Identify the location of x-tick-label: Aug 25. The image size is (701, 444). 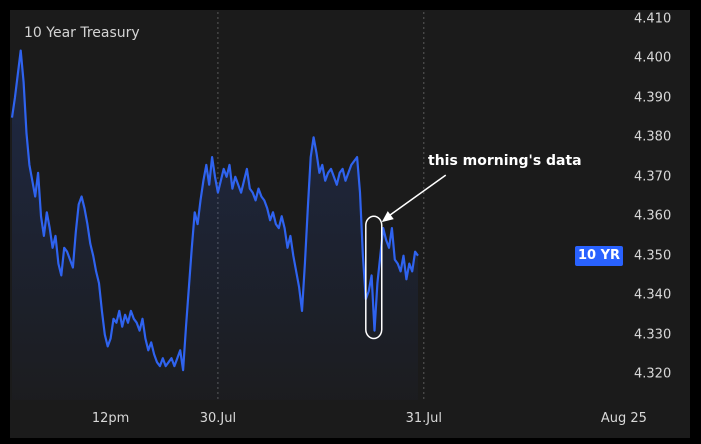
(623, 418).